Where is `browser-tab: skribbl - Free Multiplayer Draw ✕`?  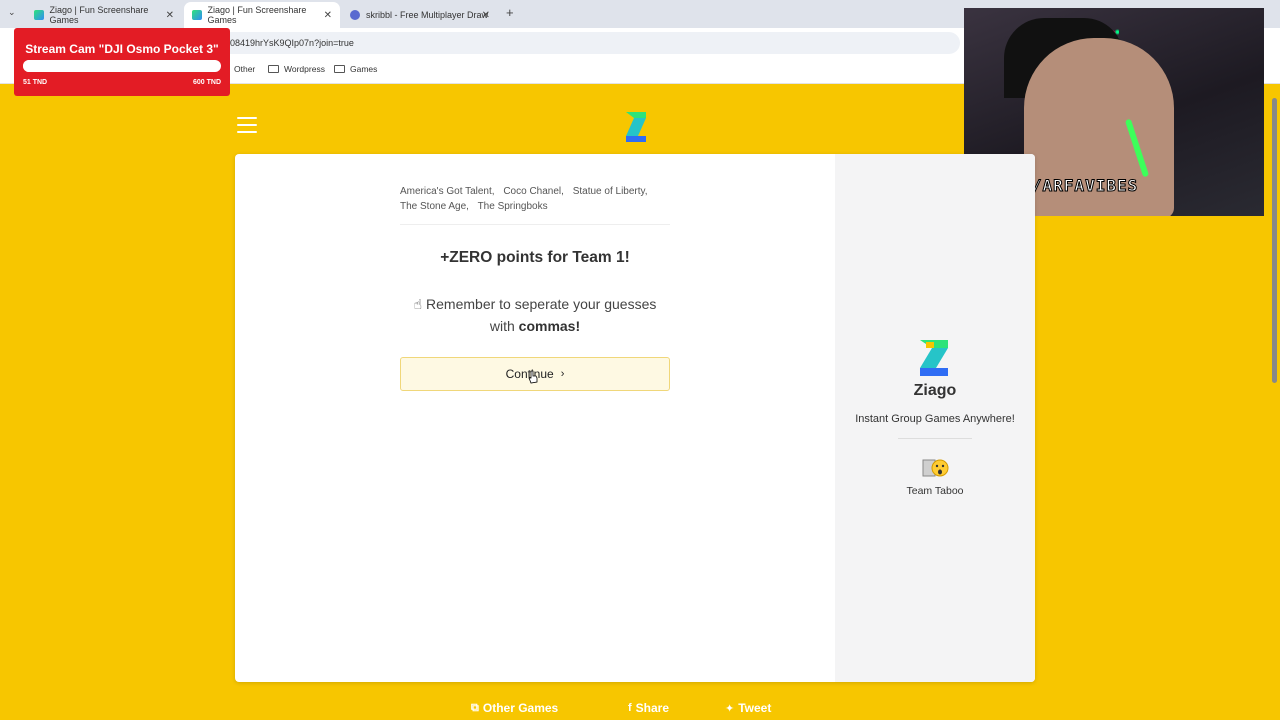
browser-tab: skribbl - Free Multiplayer Draw ✕ is located at coordinates (420, 15).